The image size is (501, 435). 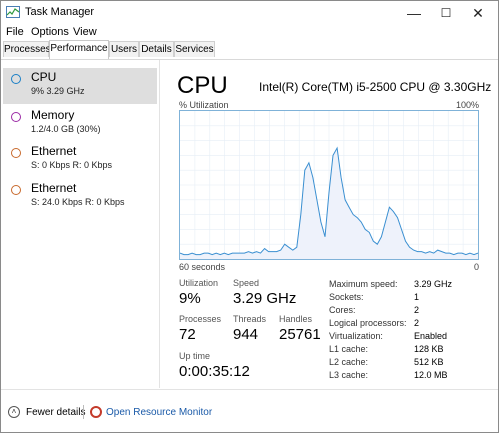 I want to click on footer-bar: ˄ Fewer details Open Resource Monitor, so click(x=249, y=412).